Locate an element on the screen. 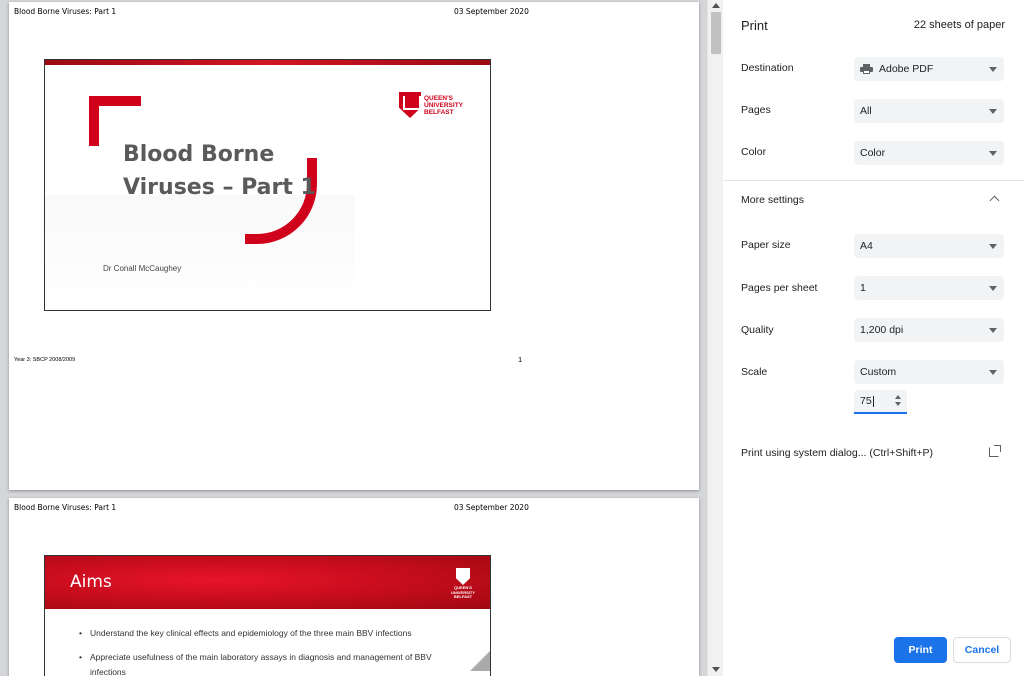 The height and width of the screenshot is (676, 1024). paper-size-label: Paper size is located at coordinates (766, 245).